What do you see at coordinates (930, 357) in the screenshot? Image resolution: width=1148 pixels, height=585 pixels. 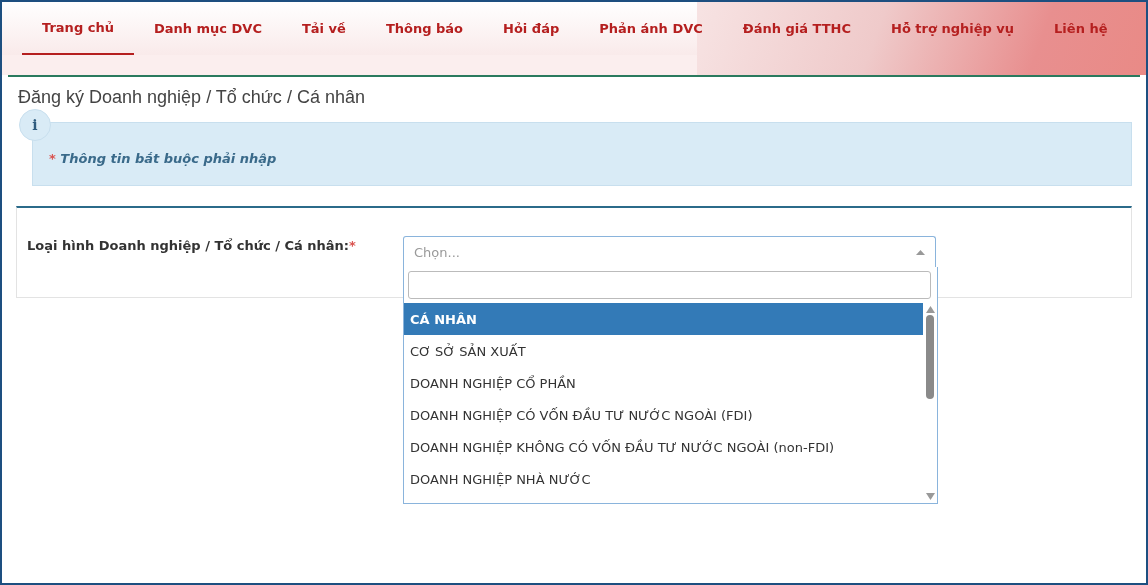 I see `scrollbar-thumb` at bounding box center [930, 357].